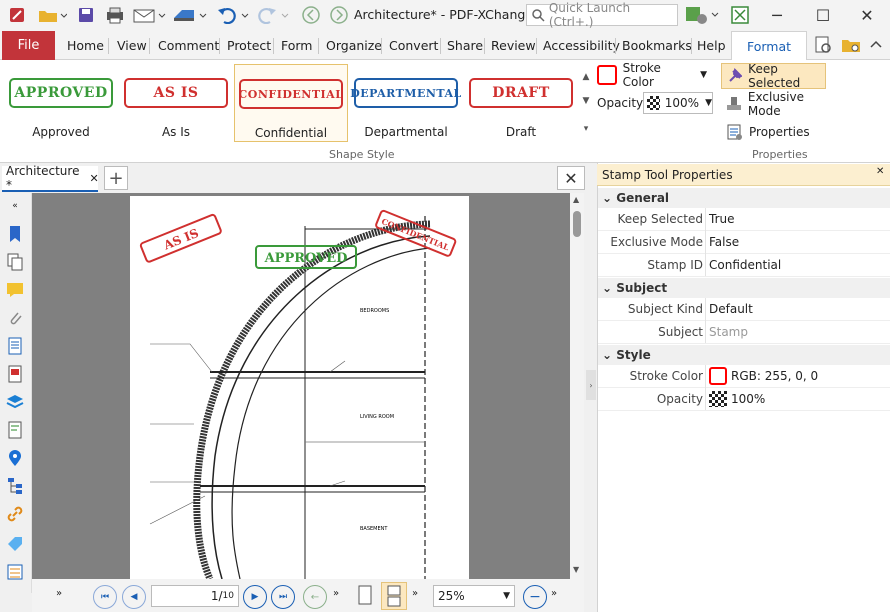 The width and height of the screenshot is (890, 612). I want to click on next-page-button: ▶, so click(255, 597).